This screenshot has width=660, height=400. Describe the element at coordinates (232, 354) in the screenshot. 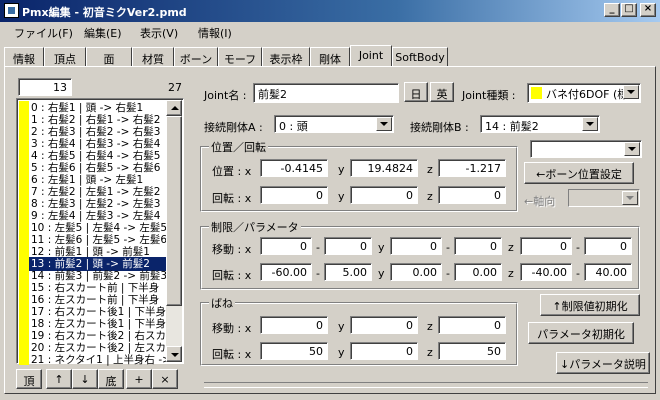

I see `spring-rotation-label: 回転 : x` at that location.